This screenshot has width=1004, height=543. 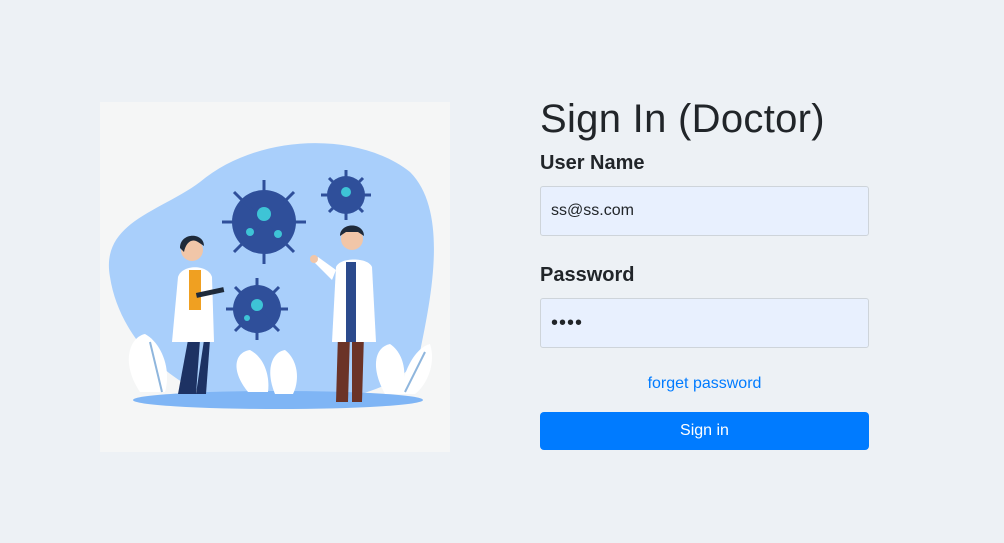 What do you see at coordinates (704, 323) in the screenshot?
I see `password-input` at bounding box center [704, 323].